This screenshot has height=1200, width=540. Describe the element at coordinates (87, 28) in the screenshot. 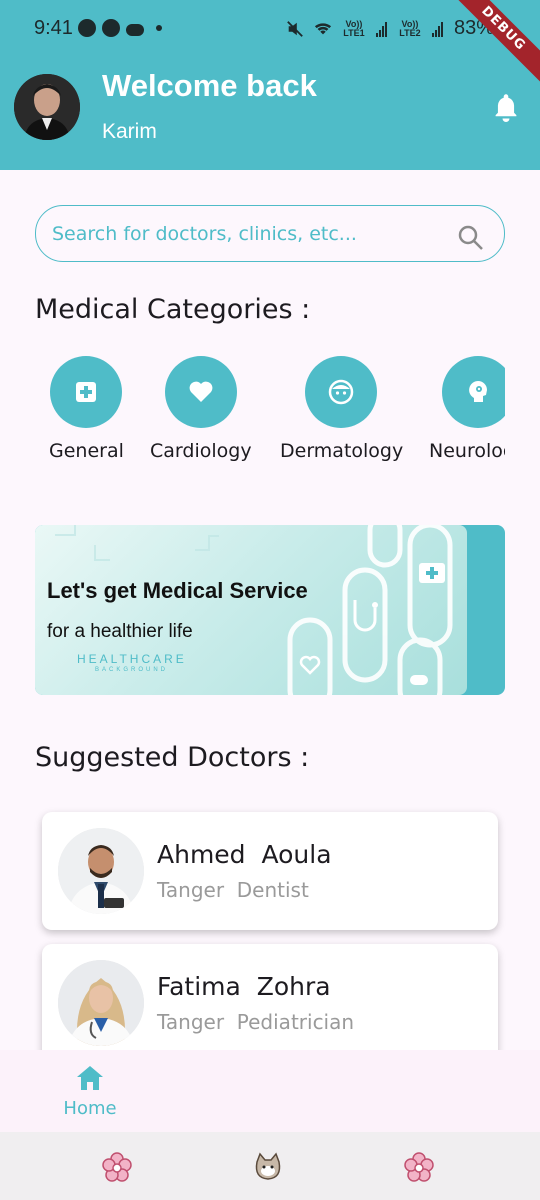

I see `facebook-icon` at that location.